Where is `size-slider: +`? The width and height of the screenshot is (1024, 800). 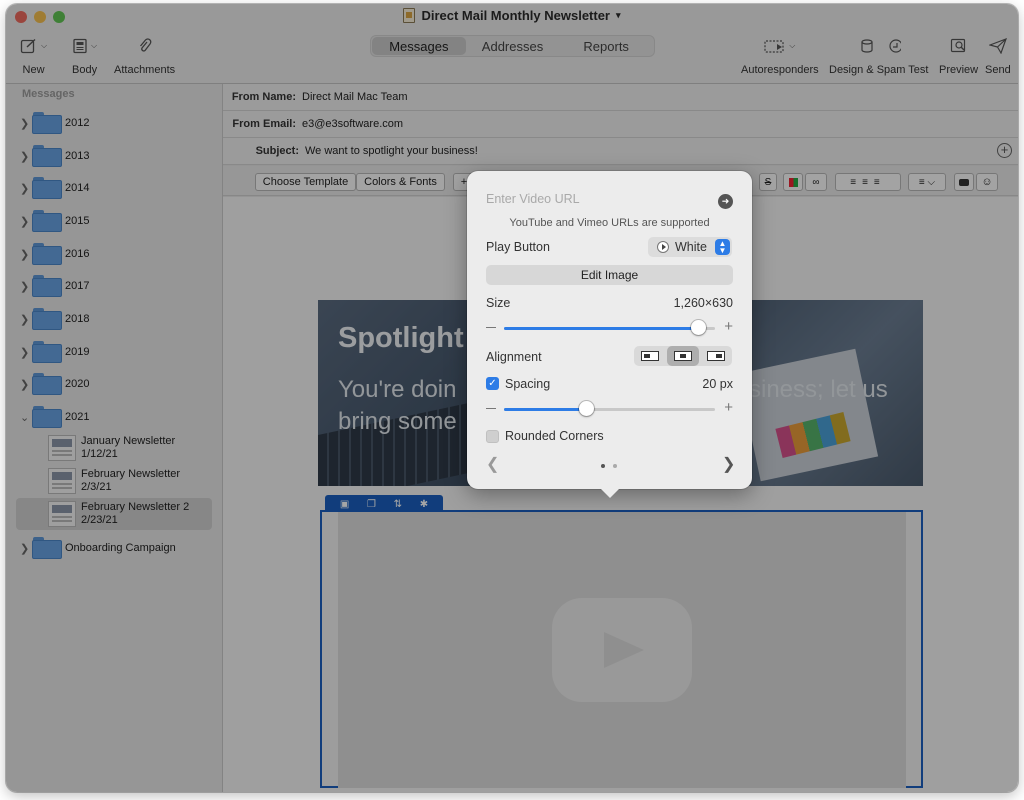 size-slider: + is located at coordinates (609, 327).